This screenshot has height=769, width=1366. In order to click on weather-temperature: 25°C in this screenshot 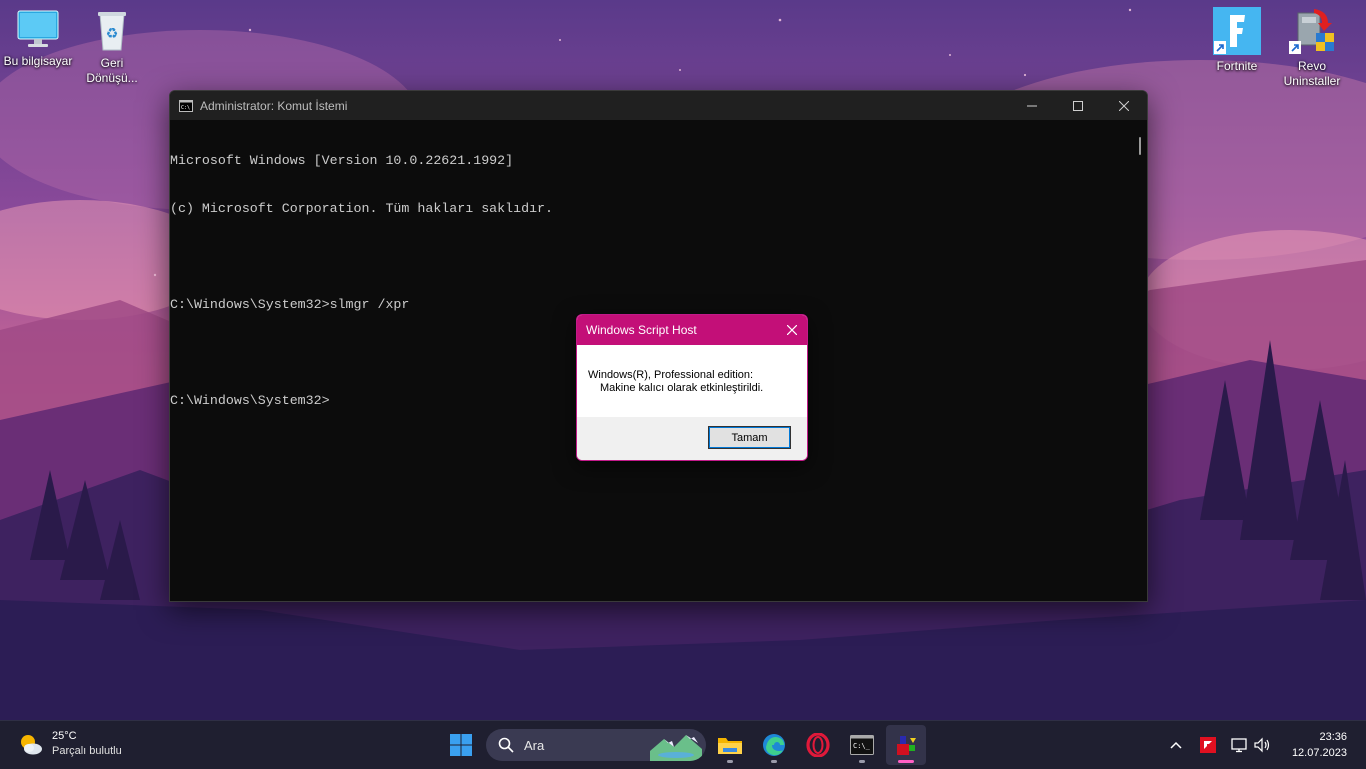, I will do `click(64, 736)`.